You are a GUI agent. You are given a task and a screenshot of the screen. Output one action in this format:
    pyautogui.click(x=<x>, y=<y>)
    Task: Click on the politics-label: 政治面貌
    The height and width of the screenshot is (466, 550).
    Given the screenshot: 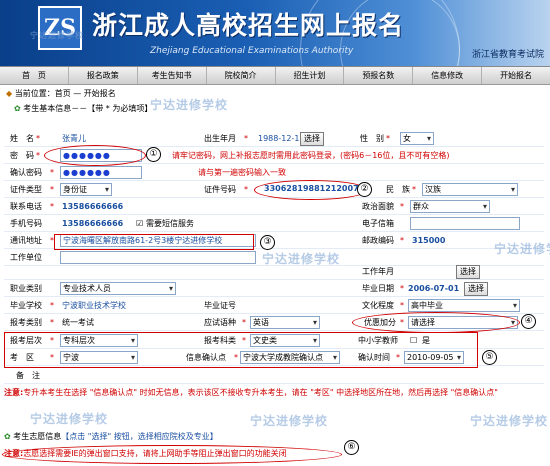 What is the action you would take?
    pyautogui.click(x=378, y=206)
    